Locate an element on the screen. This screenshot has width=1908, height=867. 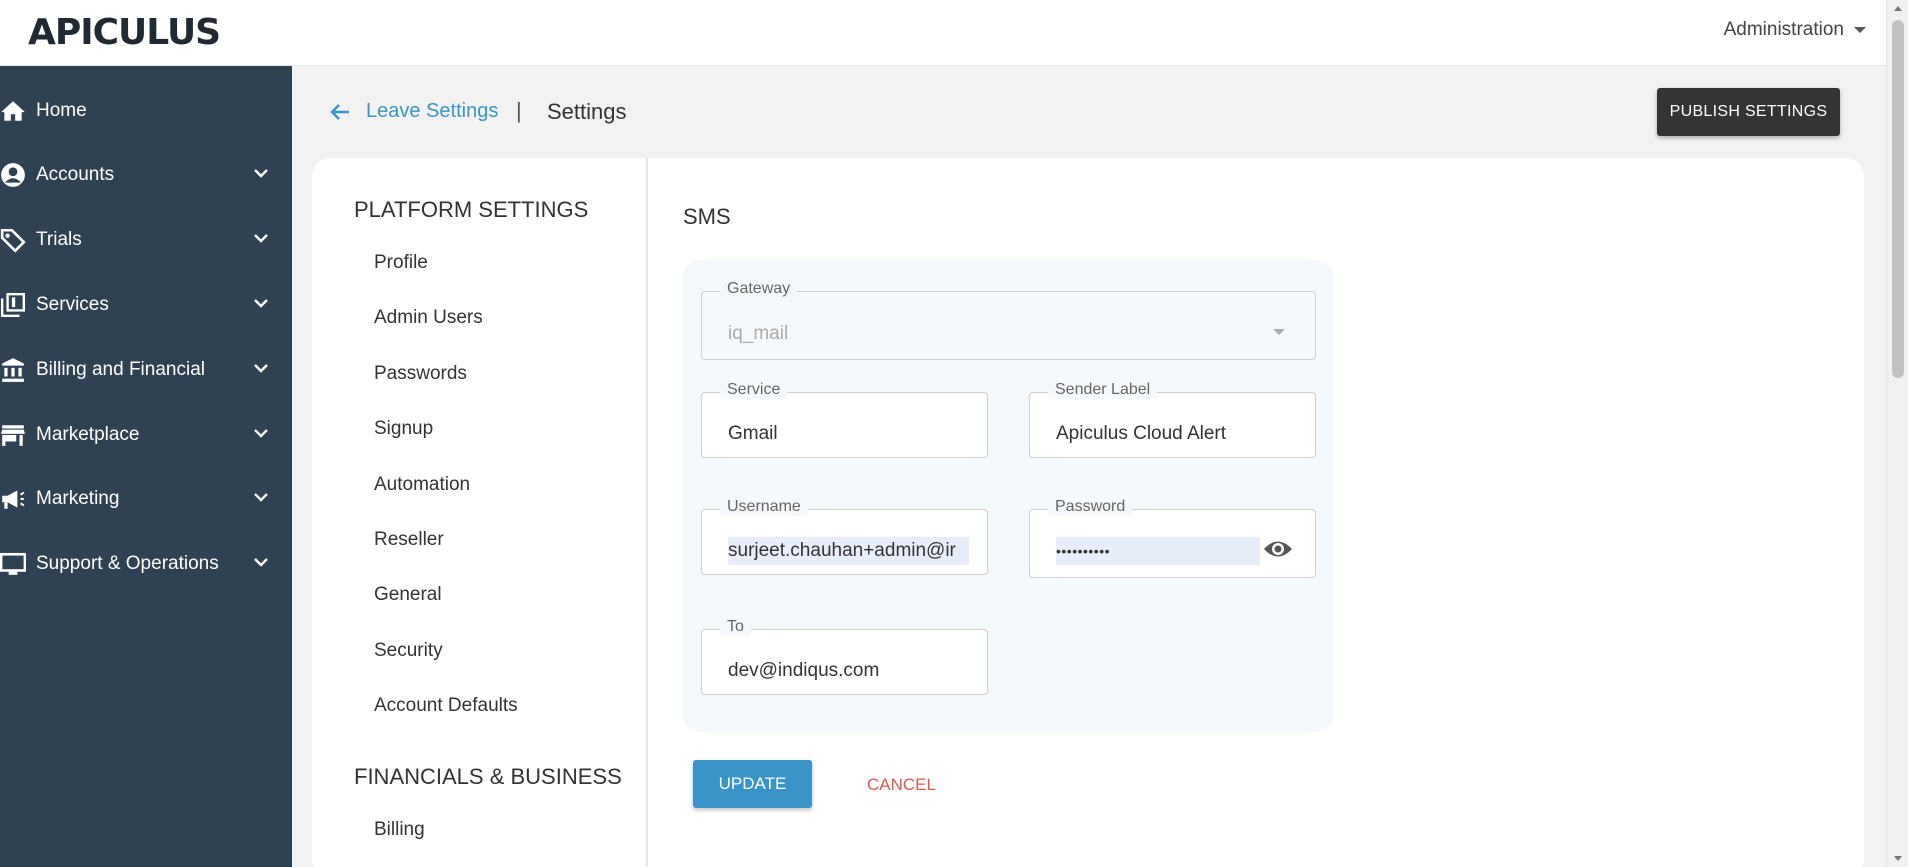
sender-label-label: Sender Label is located at coordinates (1103, 390).